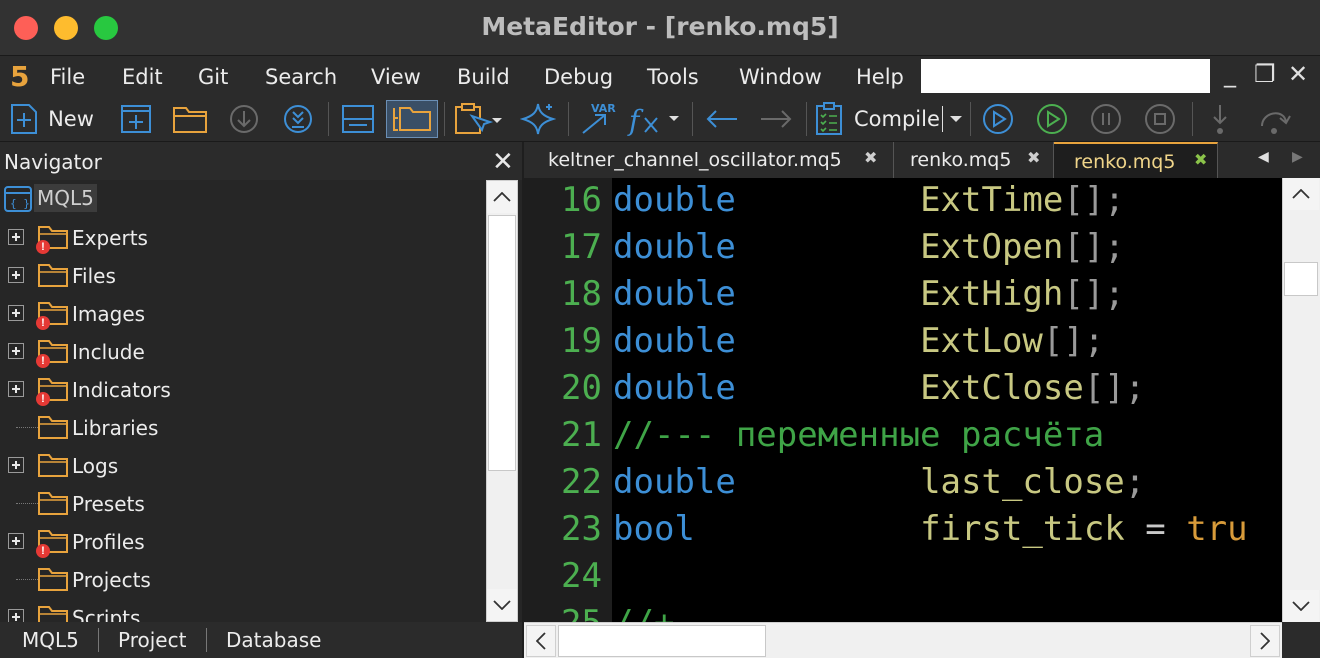 The width and height of the screenshot is (1320, 658). What do you see at coordinates (1160, 119) in the screenshot?
I see `stop-debug-button` at bounding box center [1160, 119].